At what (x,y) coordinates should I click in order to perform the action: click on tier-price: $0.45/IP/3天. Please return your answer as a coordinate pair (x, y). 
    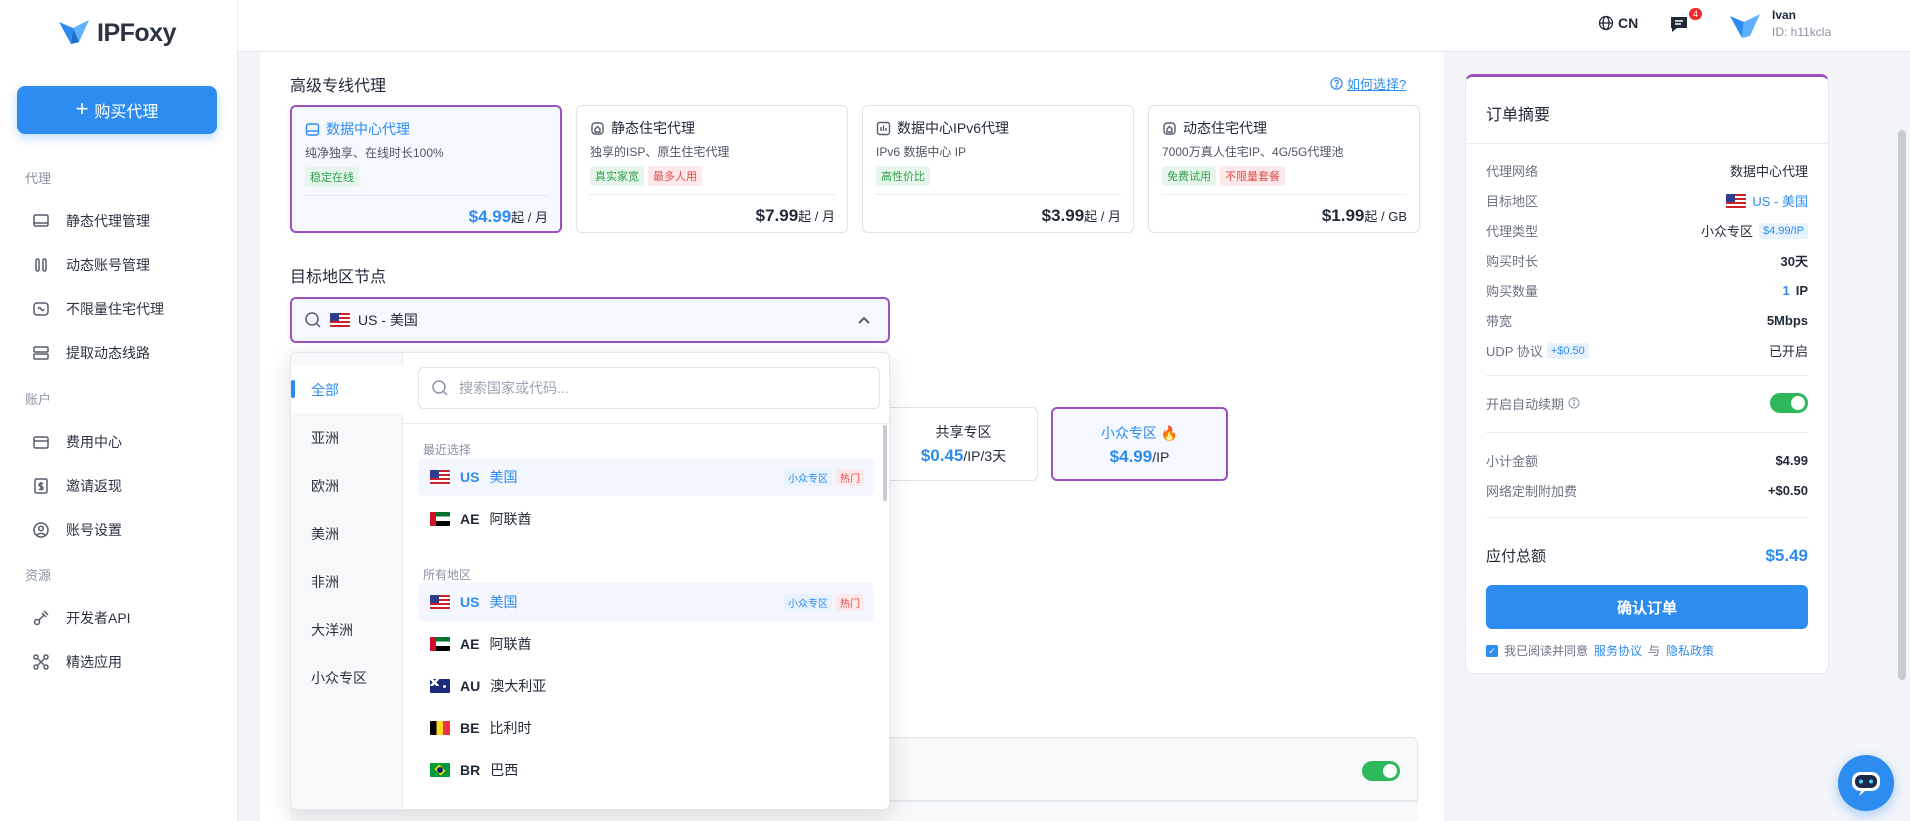
    Looking at the image, I should click on (963, 456).